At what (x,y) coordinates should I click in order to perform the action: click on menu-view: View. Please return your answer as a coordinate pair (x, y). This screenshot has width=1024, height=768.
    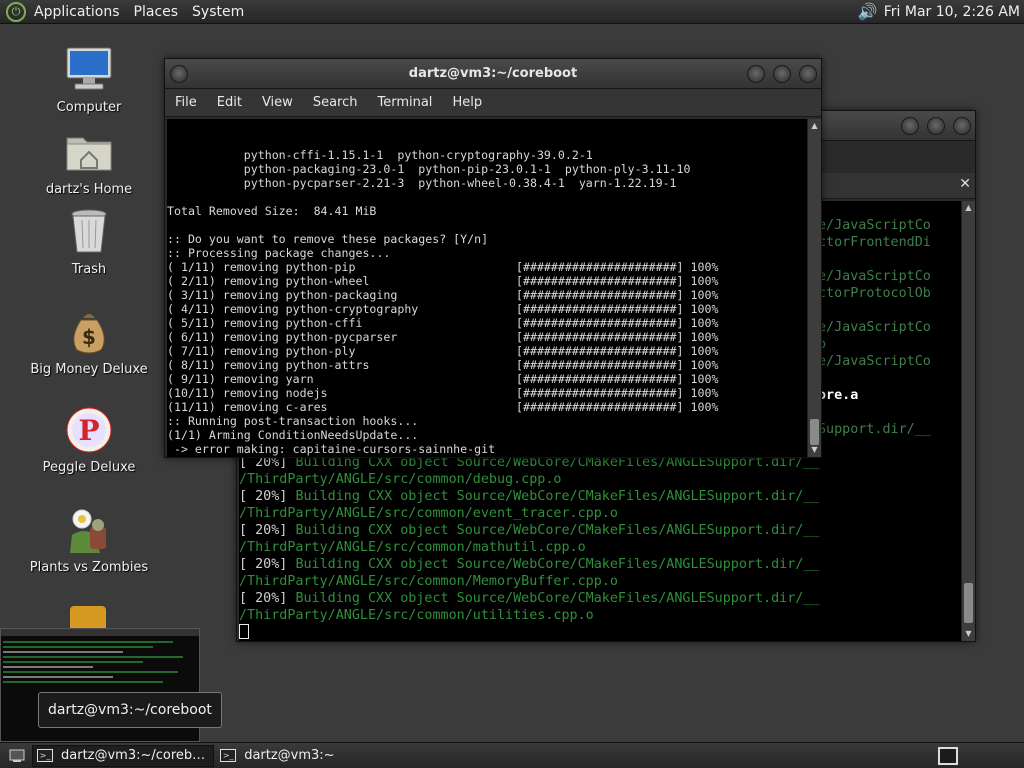
    Looking at the image, I should click on (277, 102).